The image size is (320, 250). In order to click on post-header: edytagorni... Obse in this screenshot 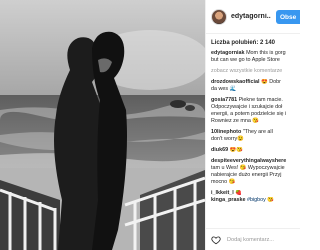, I will do `click(253, 17)`.